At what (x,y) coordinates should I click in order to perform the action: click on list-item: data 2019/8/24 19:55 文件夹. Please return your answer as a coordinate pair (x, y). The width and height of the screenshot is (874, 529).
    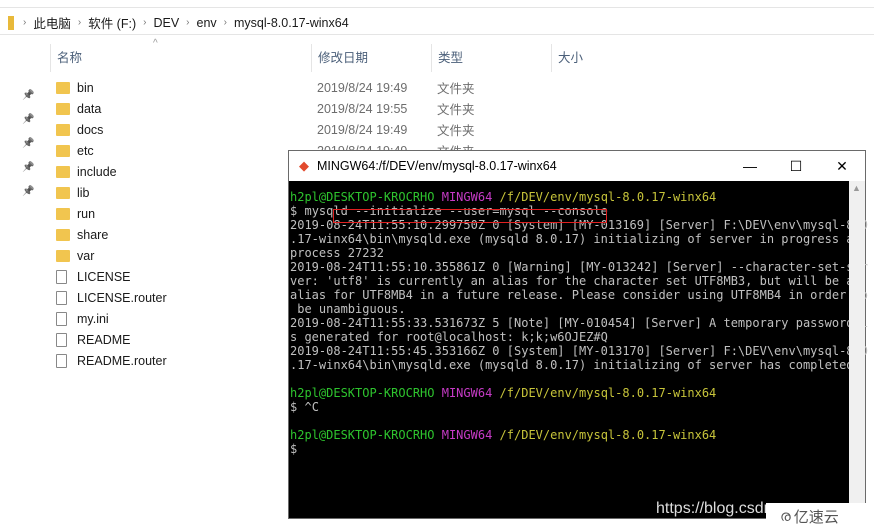
    Looking at the image, I should click on (266, 108).